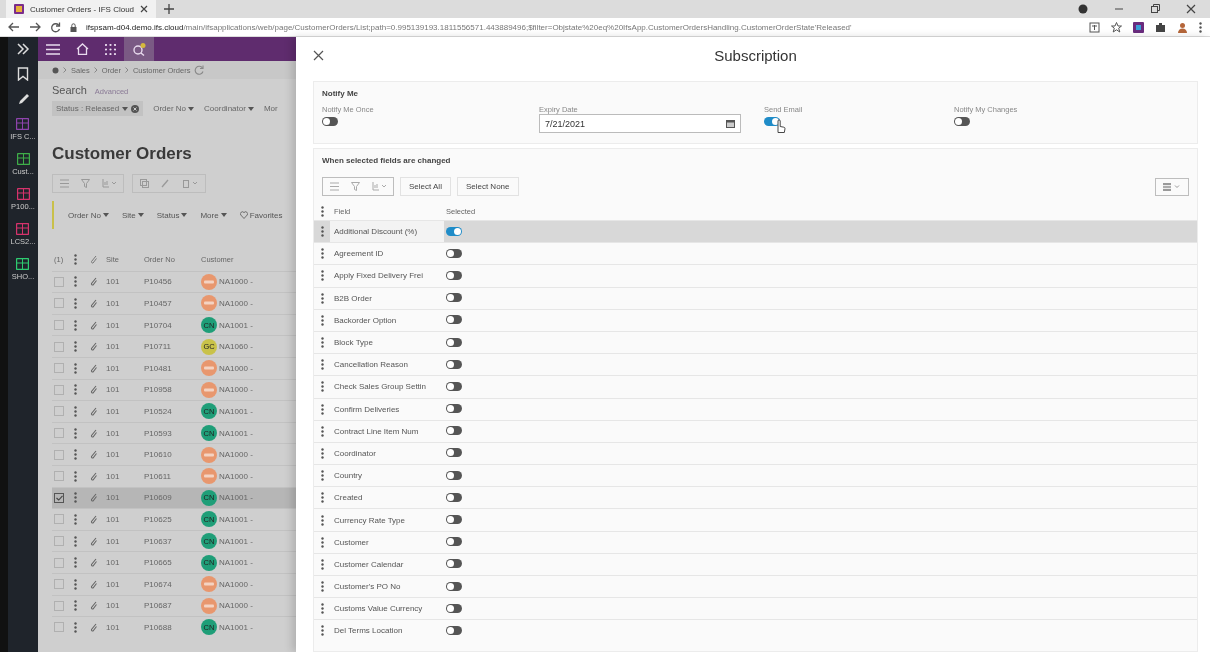 This screenshot has width=1210, height=652. What do you see at coordinates (174, 605) in the screenshot?
I see `table-row: 101 P10687 NA1000 -` at bounding box center [174, 605].